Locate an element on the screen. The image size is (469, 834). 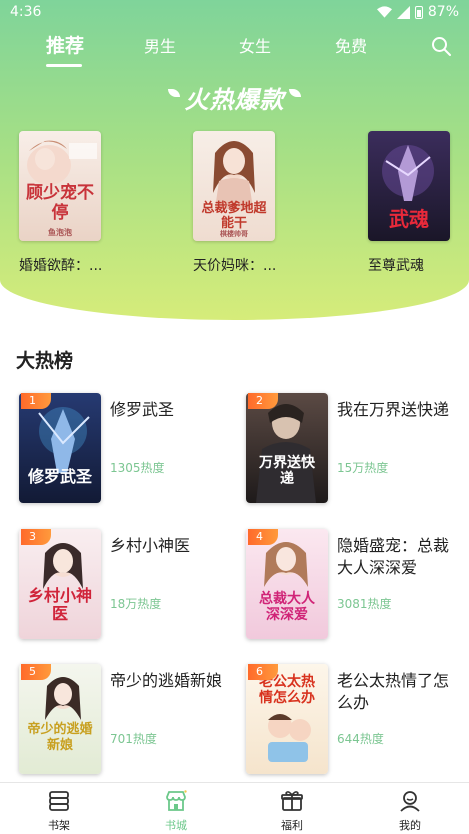
hot-book-card: 武魂 至尊武魂 is located at coordinates (409, 203).